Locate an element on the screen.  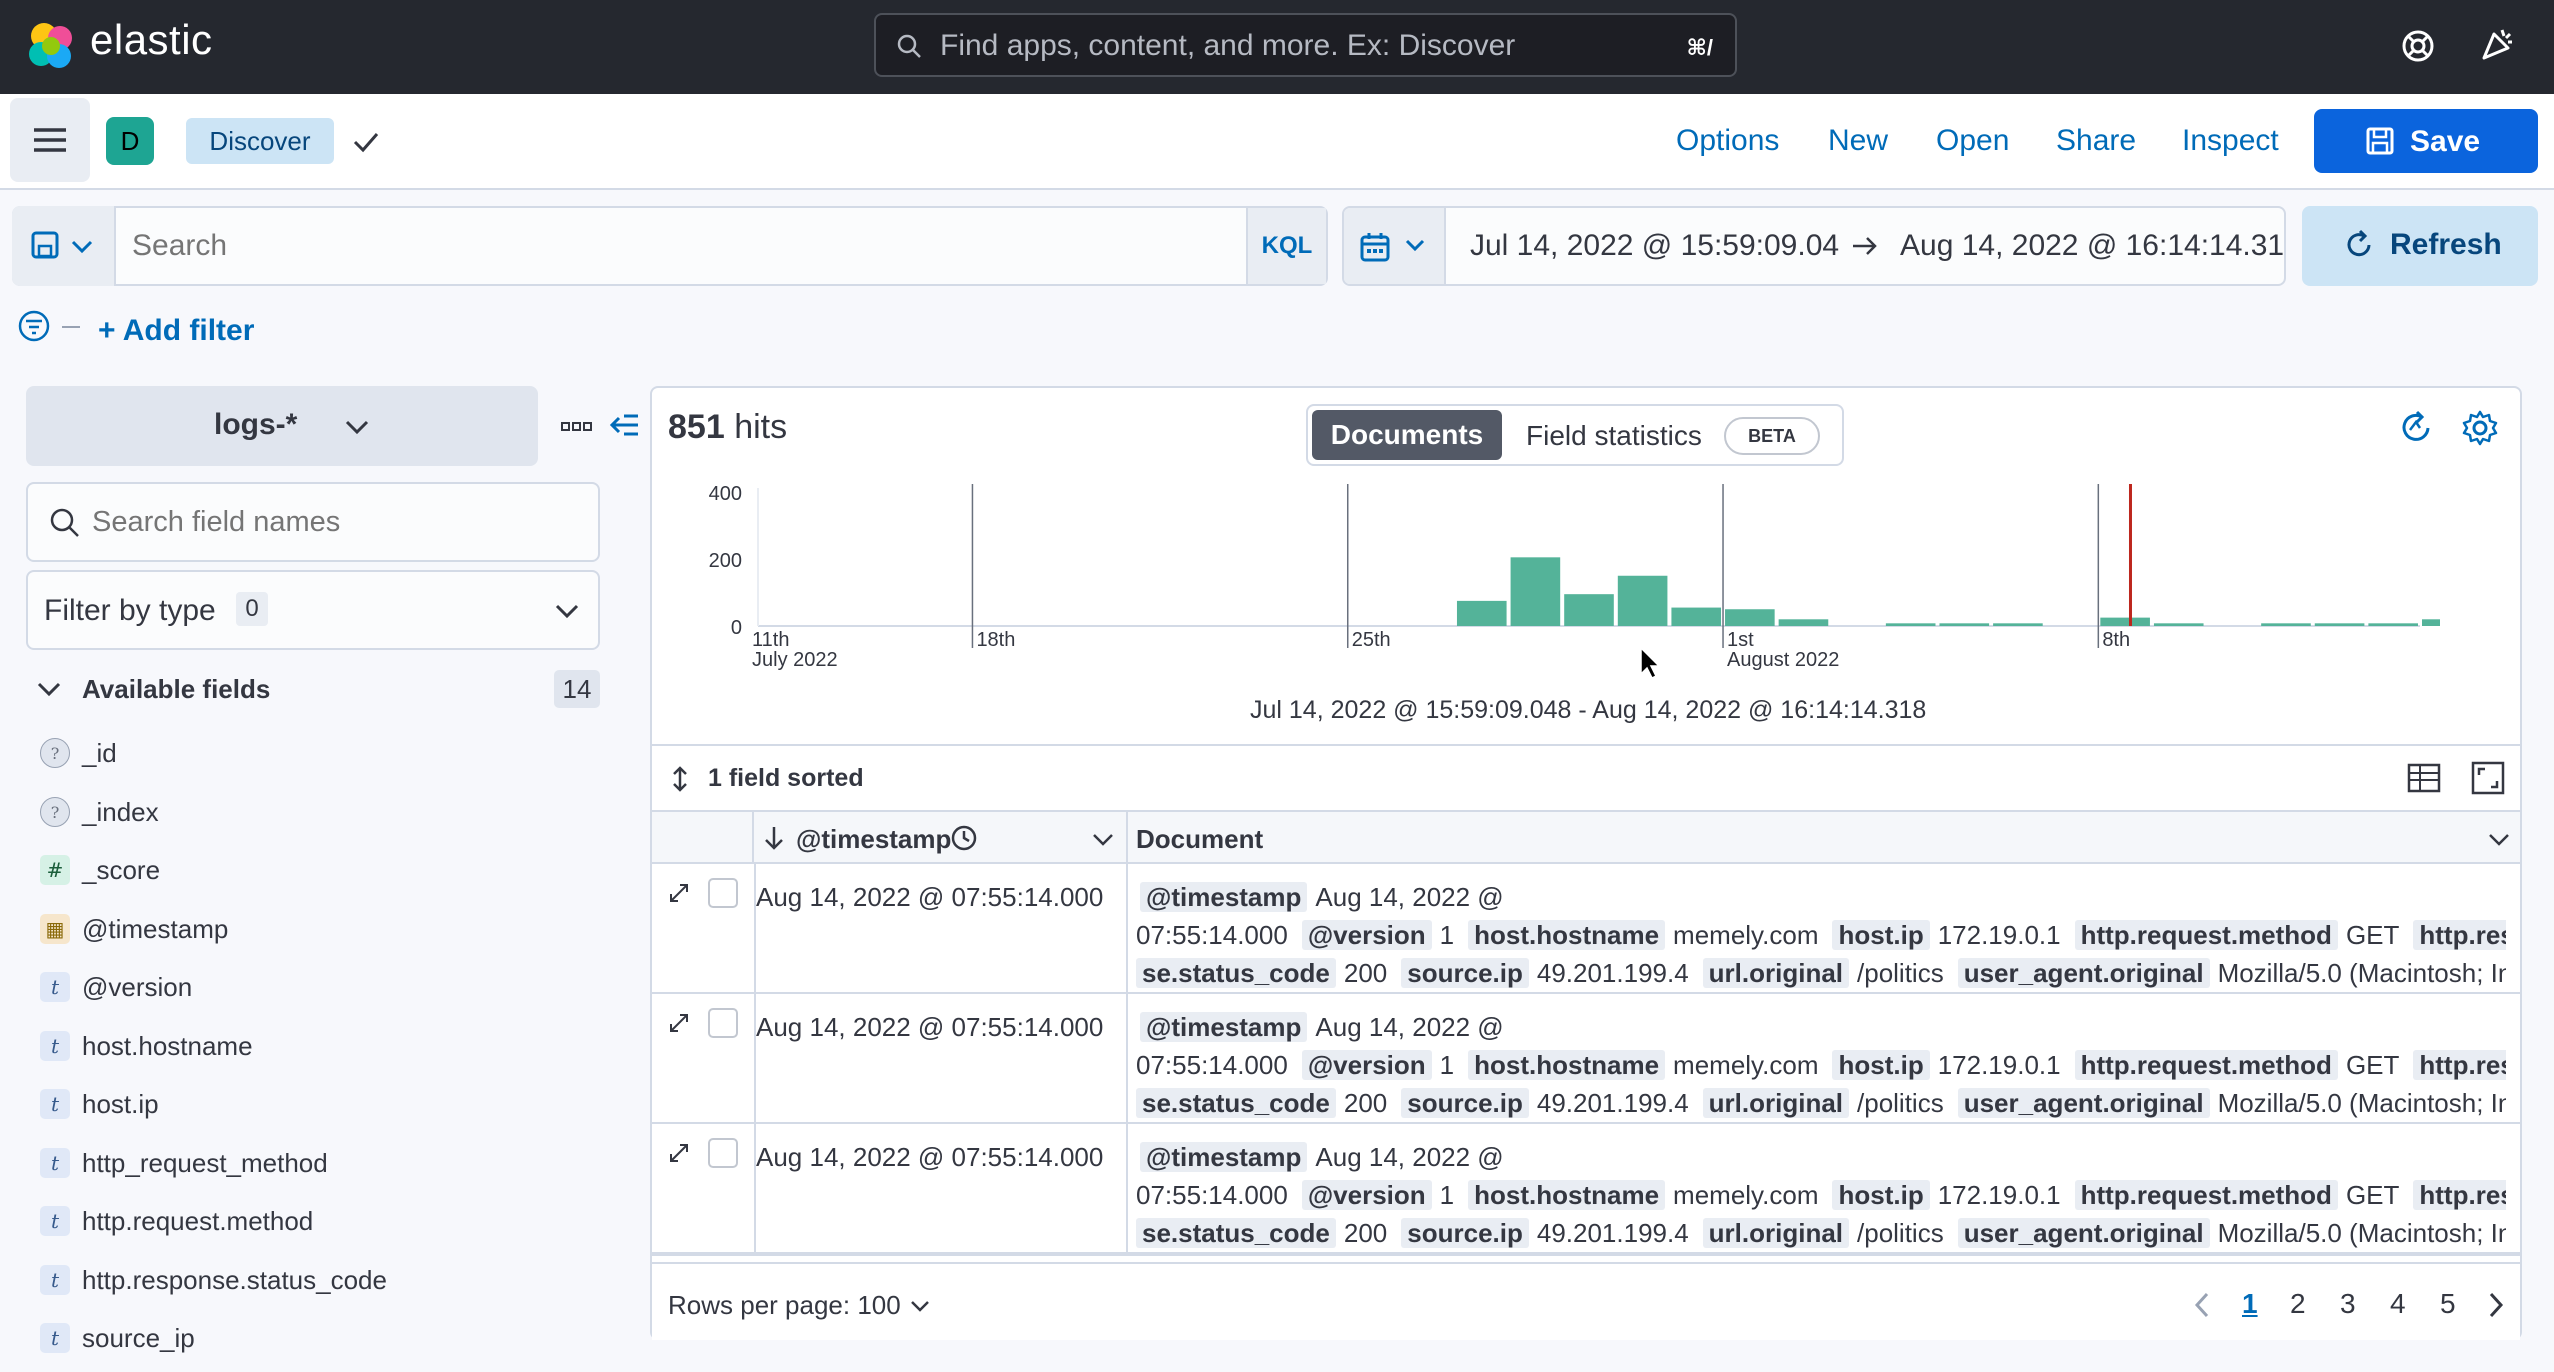
more-options-icon is located at coordinates (577, 426).